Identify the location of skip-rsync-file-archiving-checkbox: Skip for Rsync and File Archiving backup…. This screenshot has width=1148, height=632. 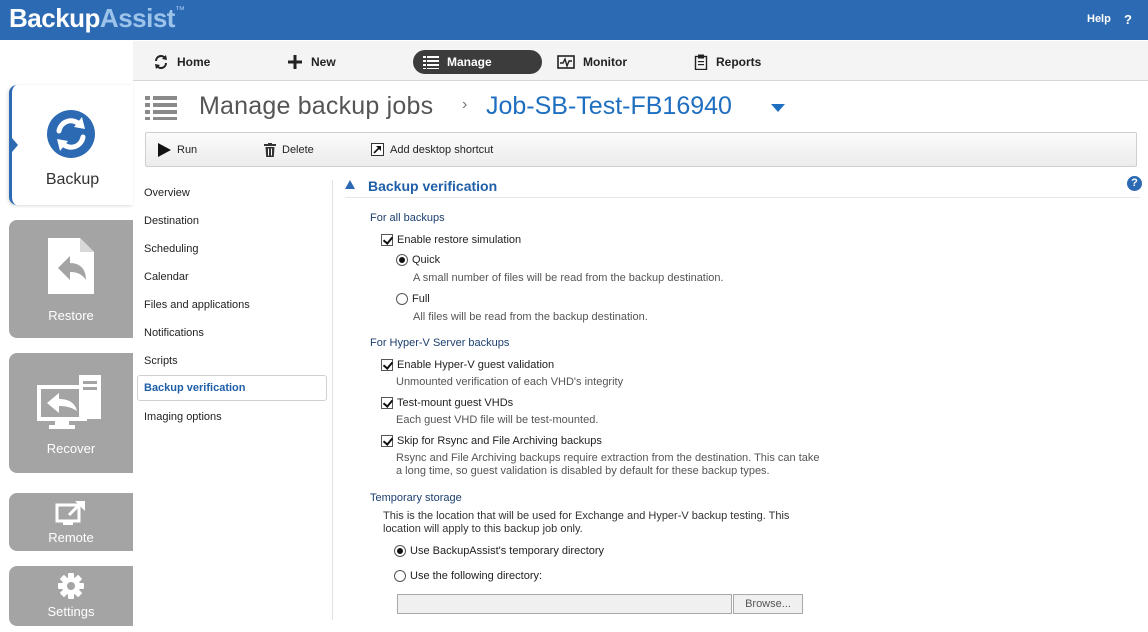
(491, 441).